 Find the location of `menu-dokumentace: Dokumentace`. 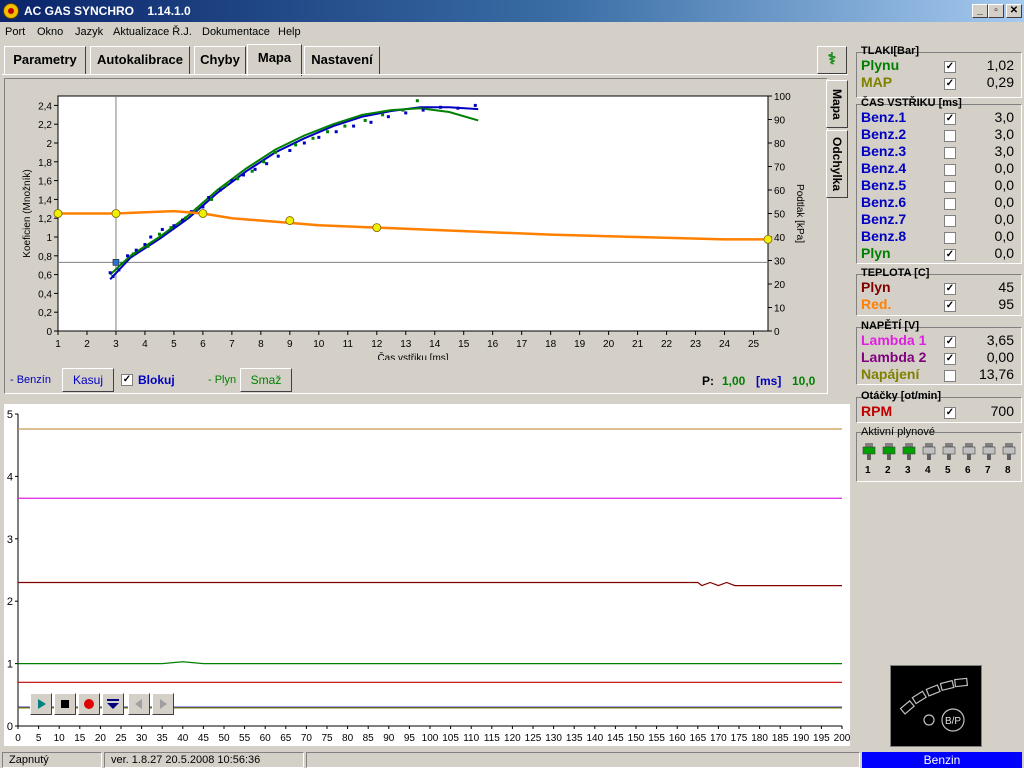

menu-dokumentace: Dokumentace is located at coordinates (236, 32).